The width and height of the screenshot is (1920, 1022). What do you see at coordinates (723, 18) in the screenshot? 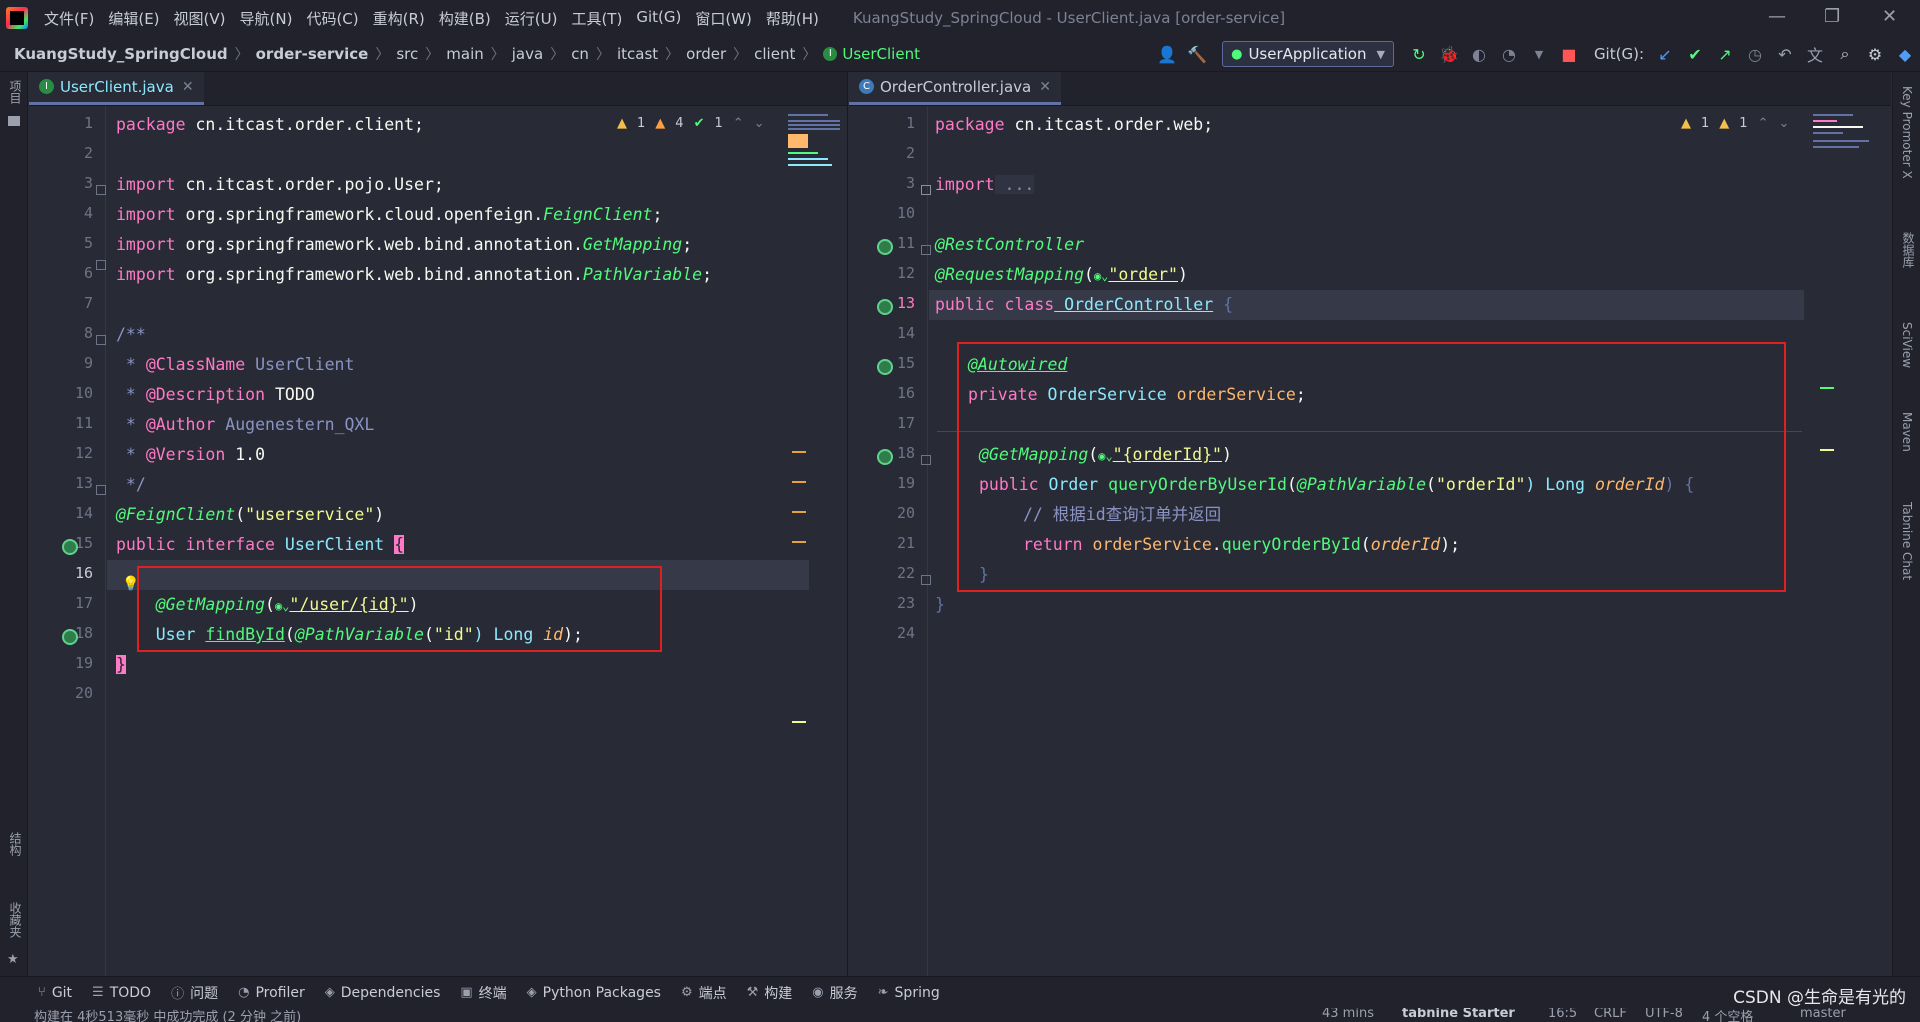
I see `menu-window: 窗口(W)` at bounding box center [723, 18].